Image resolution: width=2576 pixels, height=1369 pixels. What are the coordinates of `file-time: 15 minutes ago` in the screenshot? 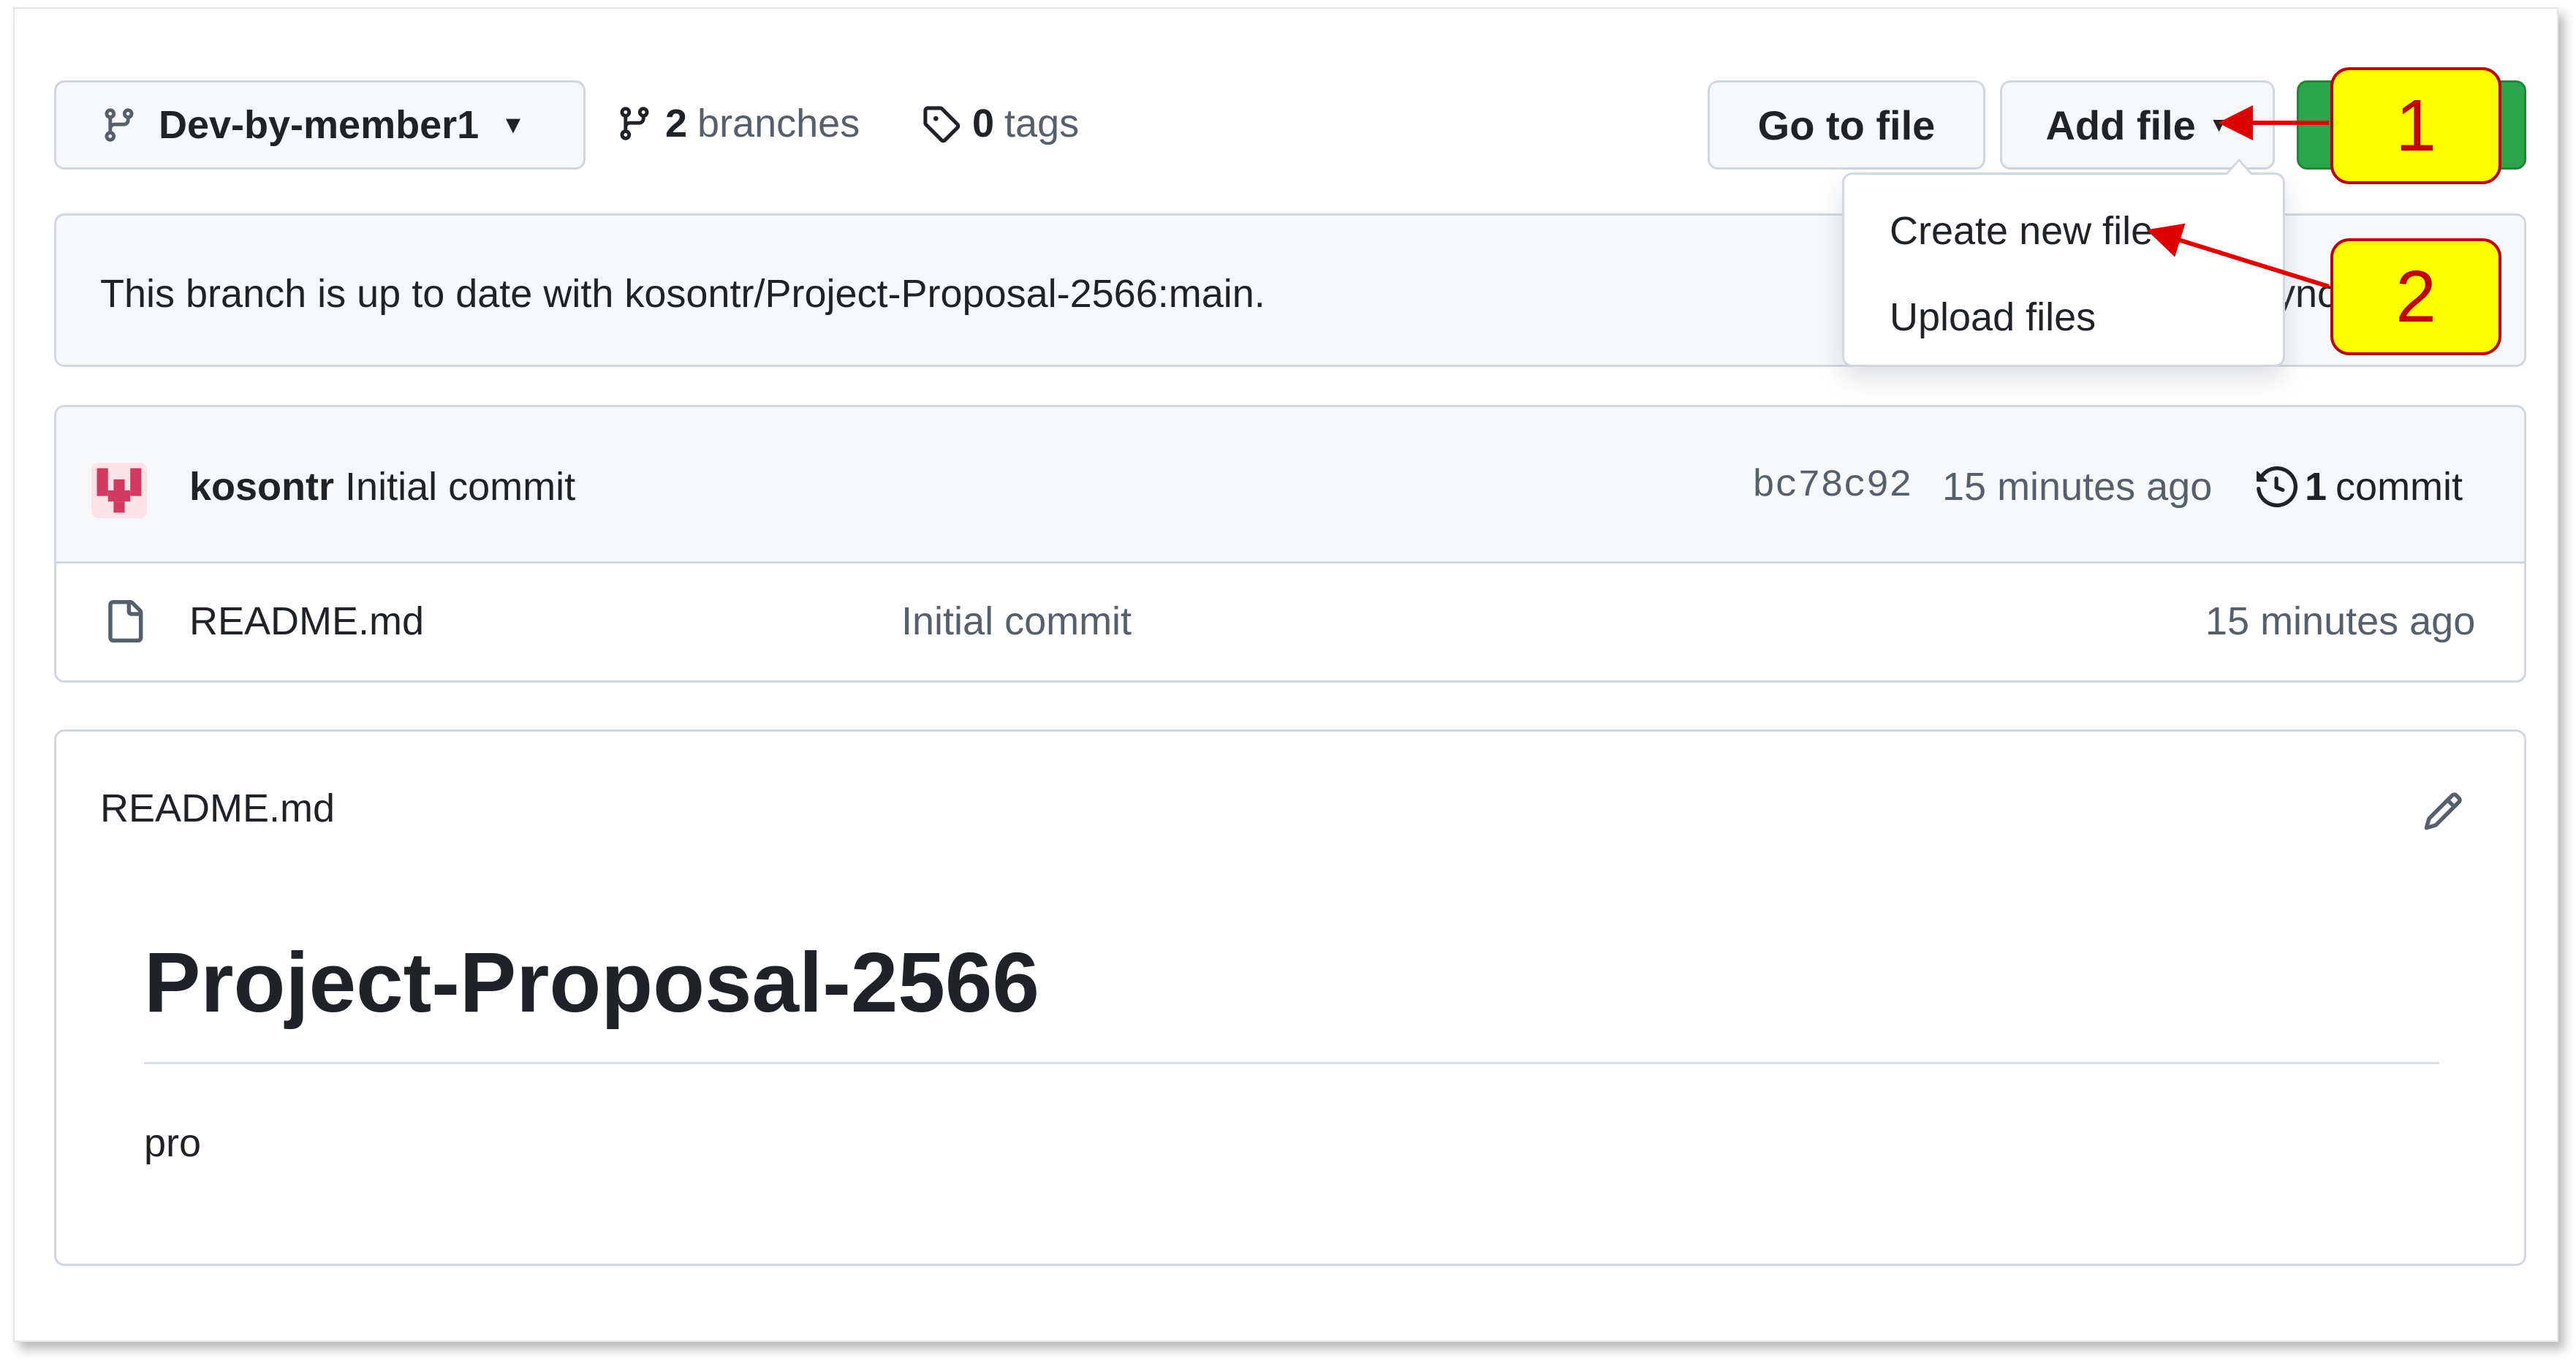 It's located at (2340, 621).